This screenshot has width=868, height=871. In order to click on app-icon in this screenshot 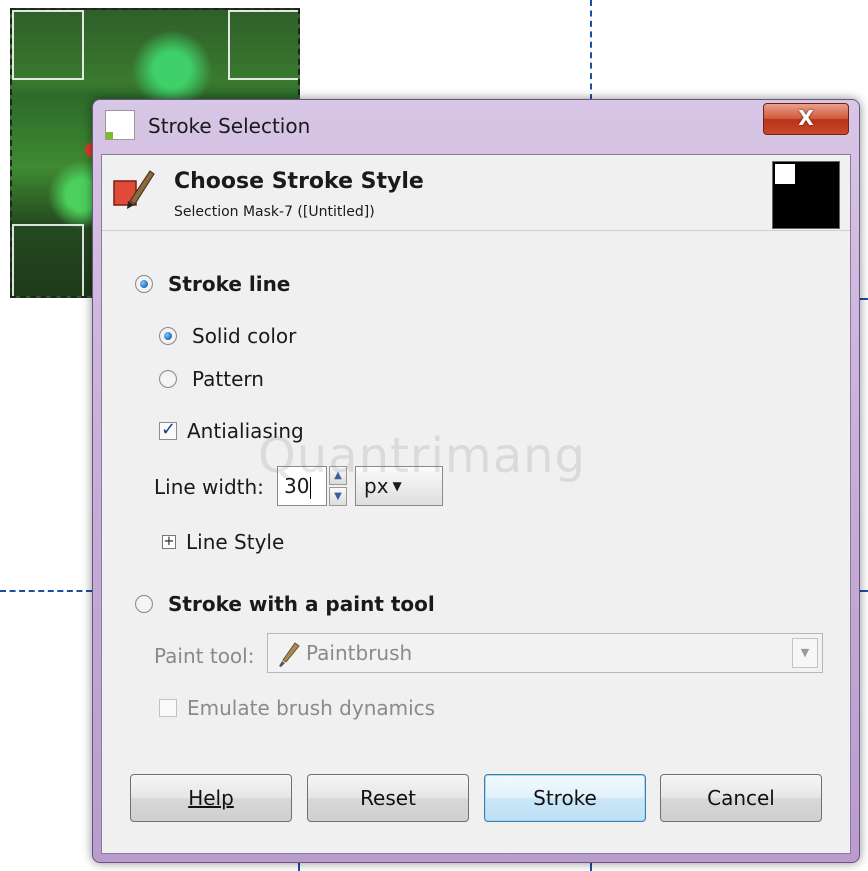, I will do `click(120, 125)`.